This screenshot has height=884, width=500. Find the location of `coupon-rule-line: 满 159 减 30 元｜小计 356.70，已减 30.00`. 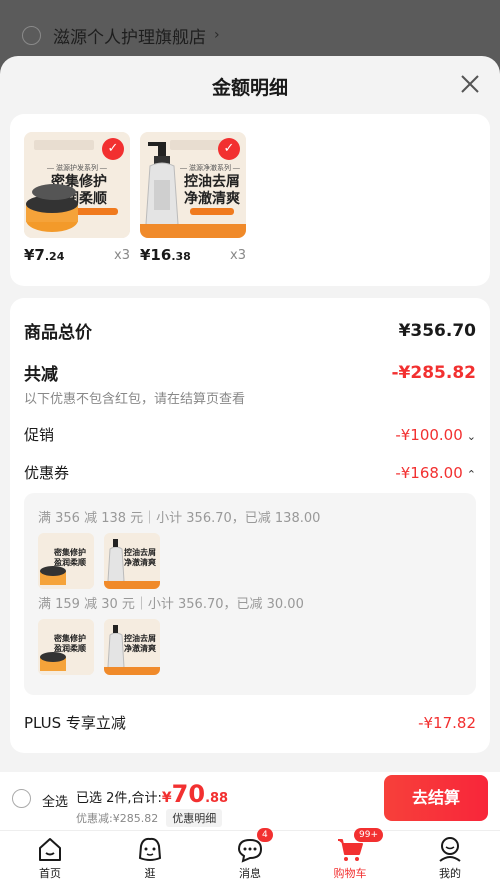

coupon-rule-line: 满 159 减 30 元｜小计 356.70，已减 30.00 is located at coordinates (171, 604).